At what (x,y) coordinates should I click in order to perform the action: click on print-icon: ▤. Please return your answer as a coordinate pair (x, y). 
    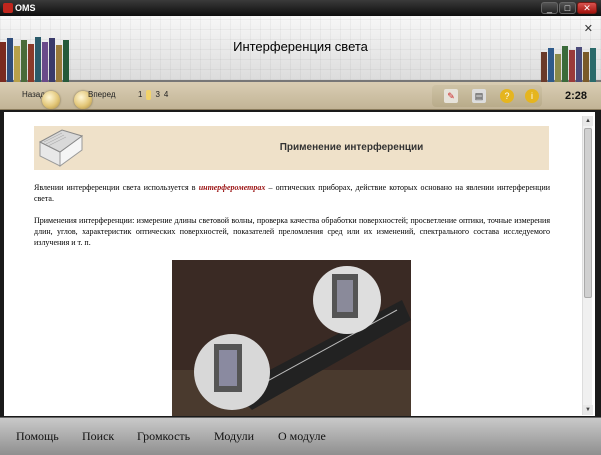
    Looking at the image, I should click on (479, 96).